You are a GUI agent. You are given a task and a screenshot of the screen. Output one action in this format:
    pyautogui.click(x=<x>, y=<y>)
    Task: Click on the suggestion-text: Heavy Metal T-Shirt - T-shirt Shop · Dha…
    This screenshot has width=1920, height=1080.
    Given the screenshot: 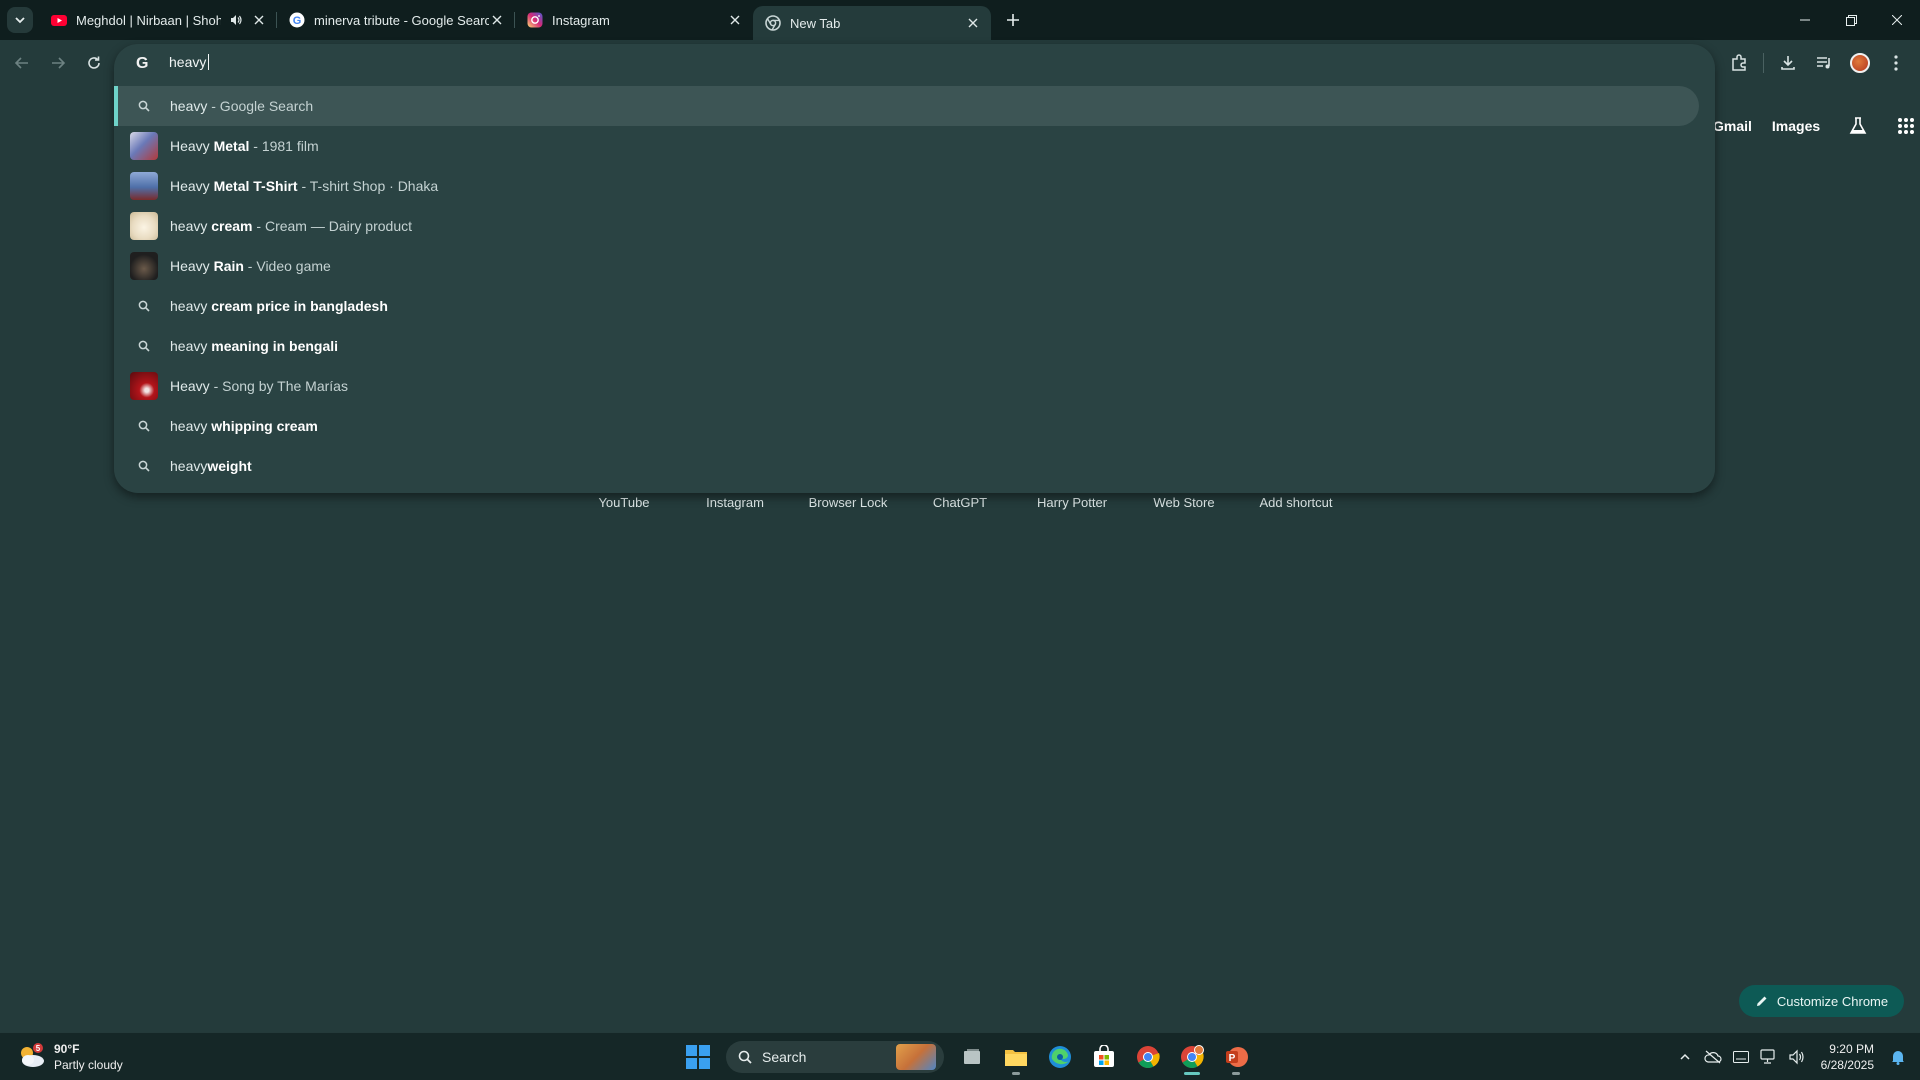 What is the action you would take?
    pyautogui.click(x=304, y=186)
    